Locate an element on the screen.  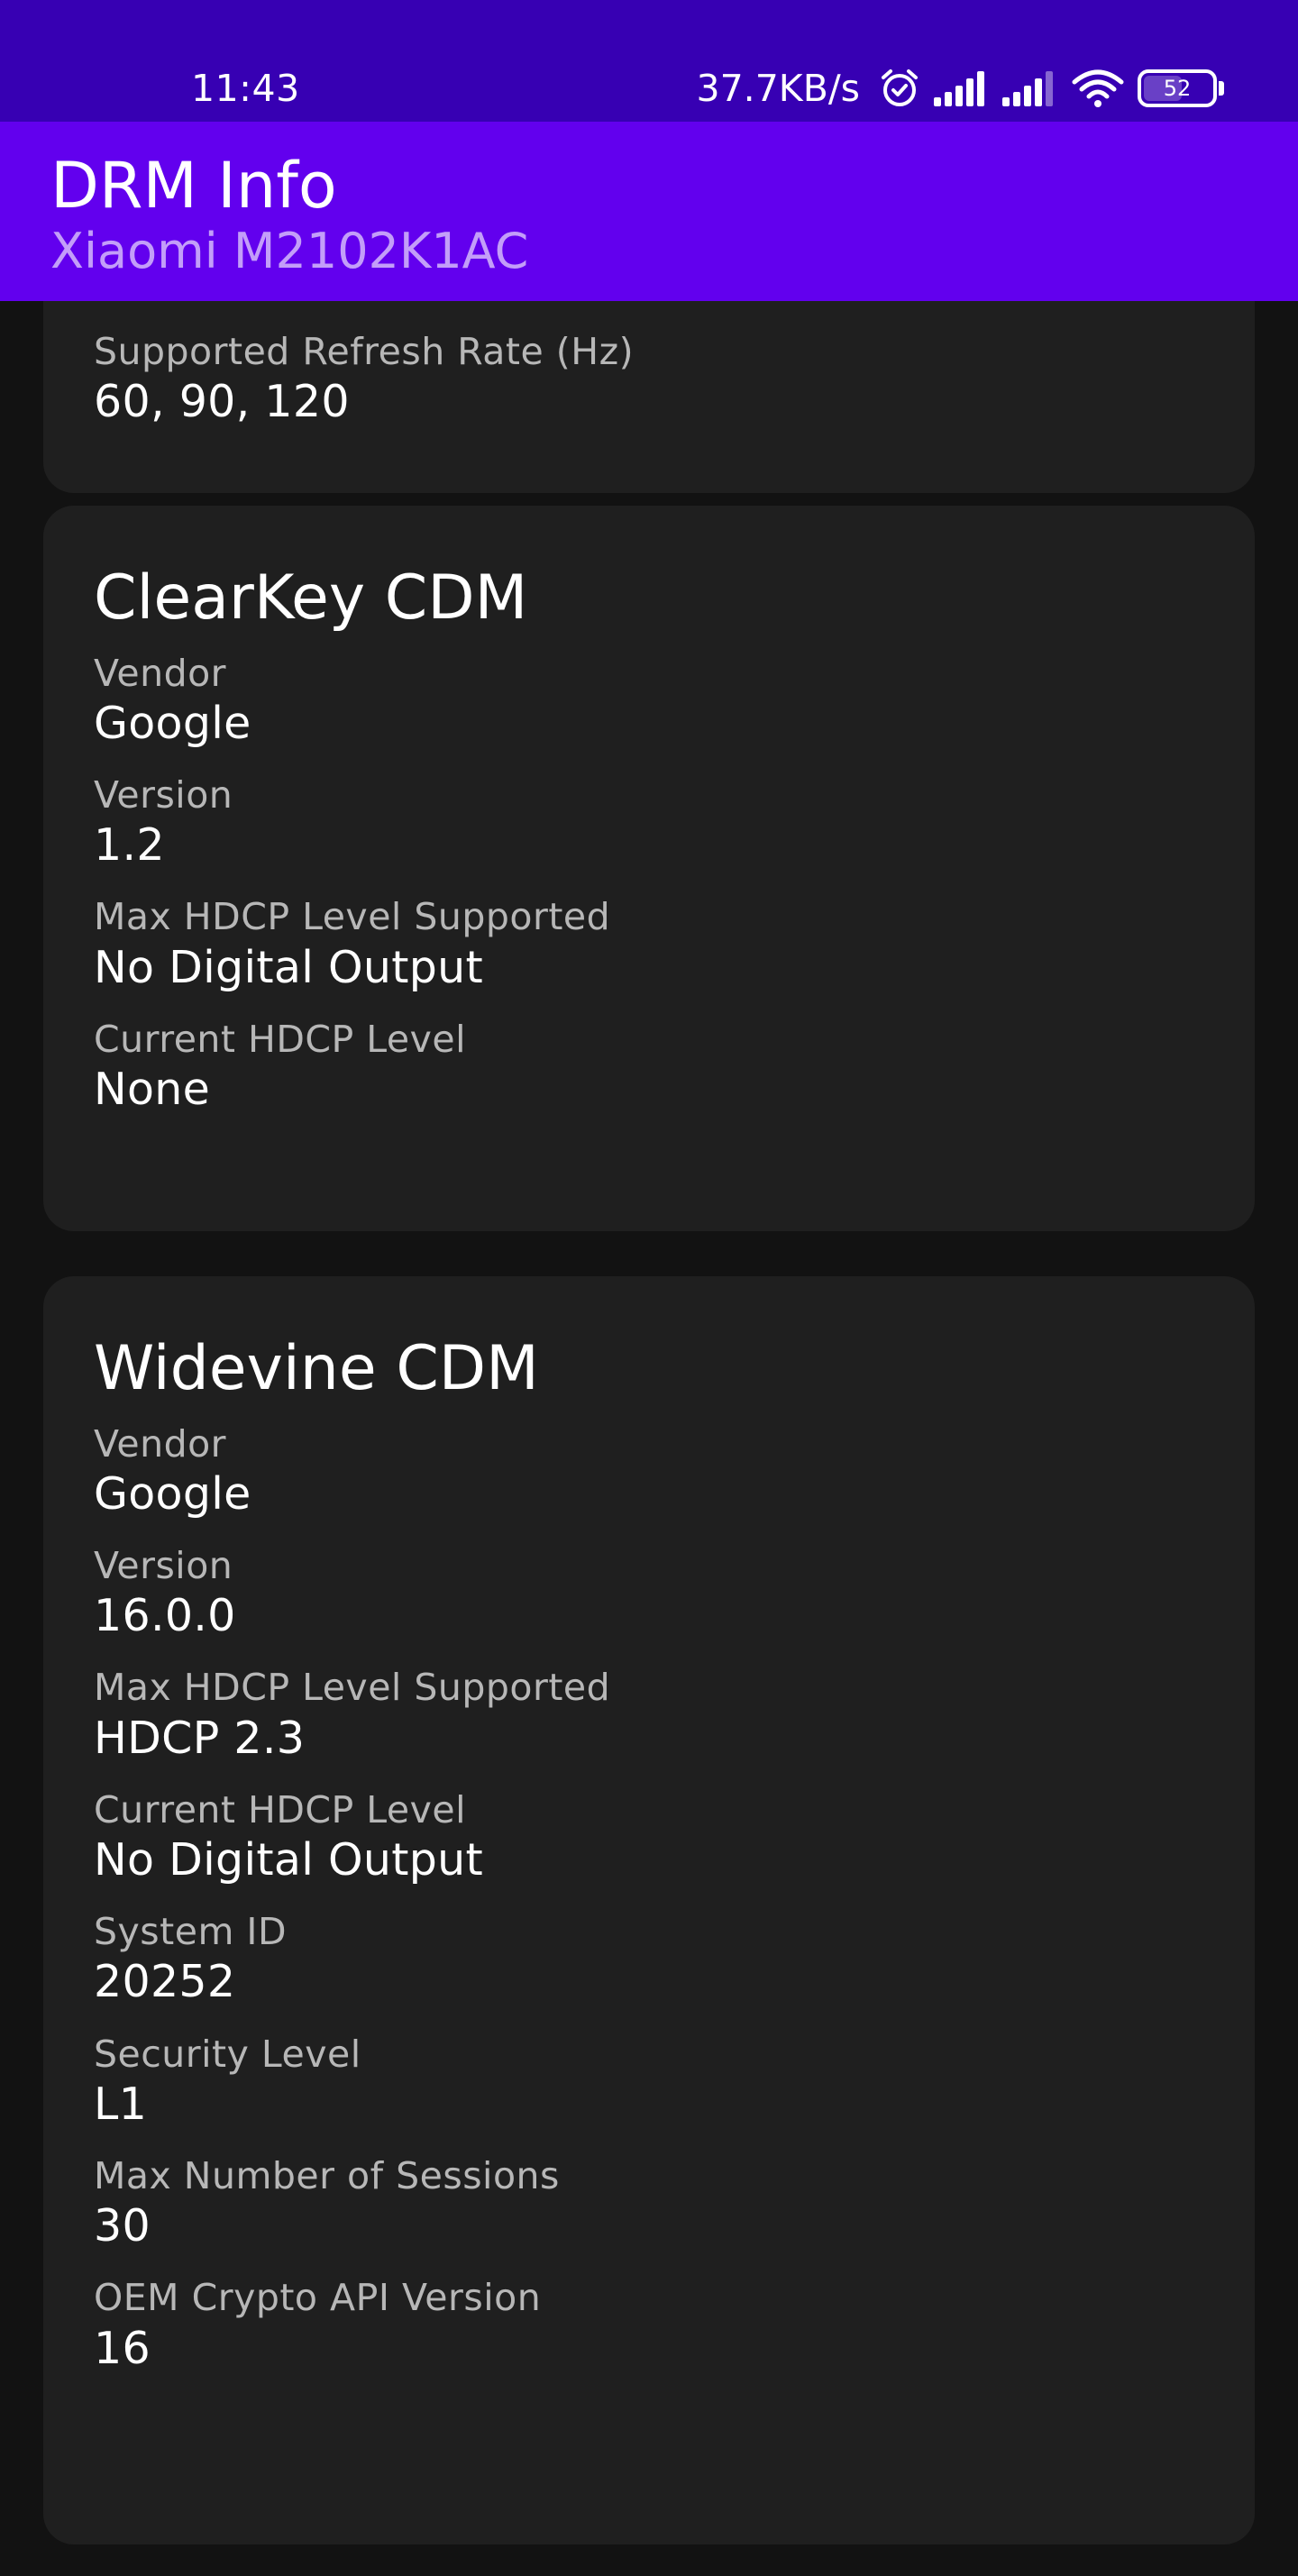
status-icons: 37.7KB/s 52 is located at coordinates (960, 89).